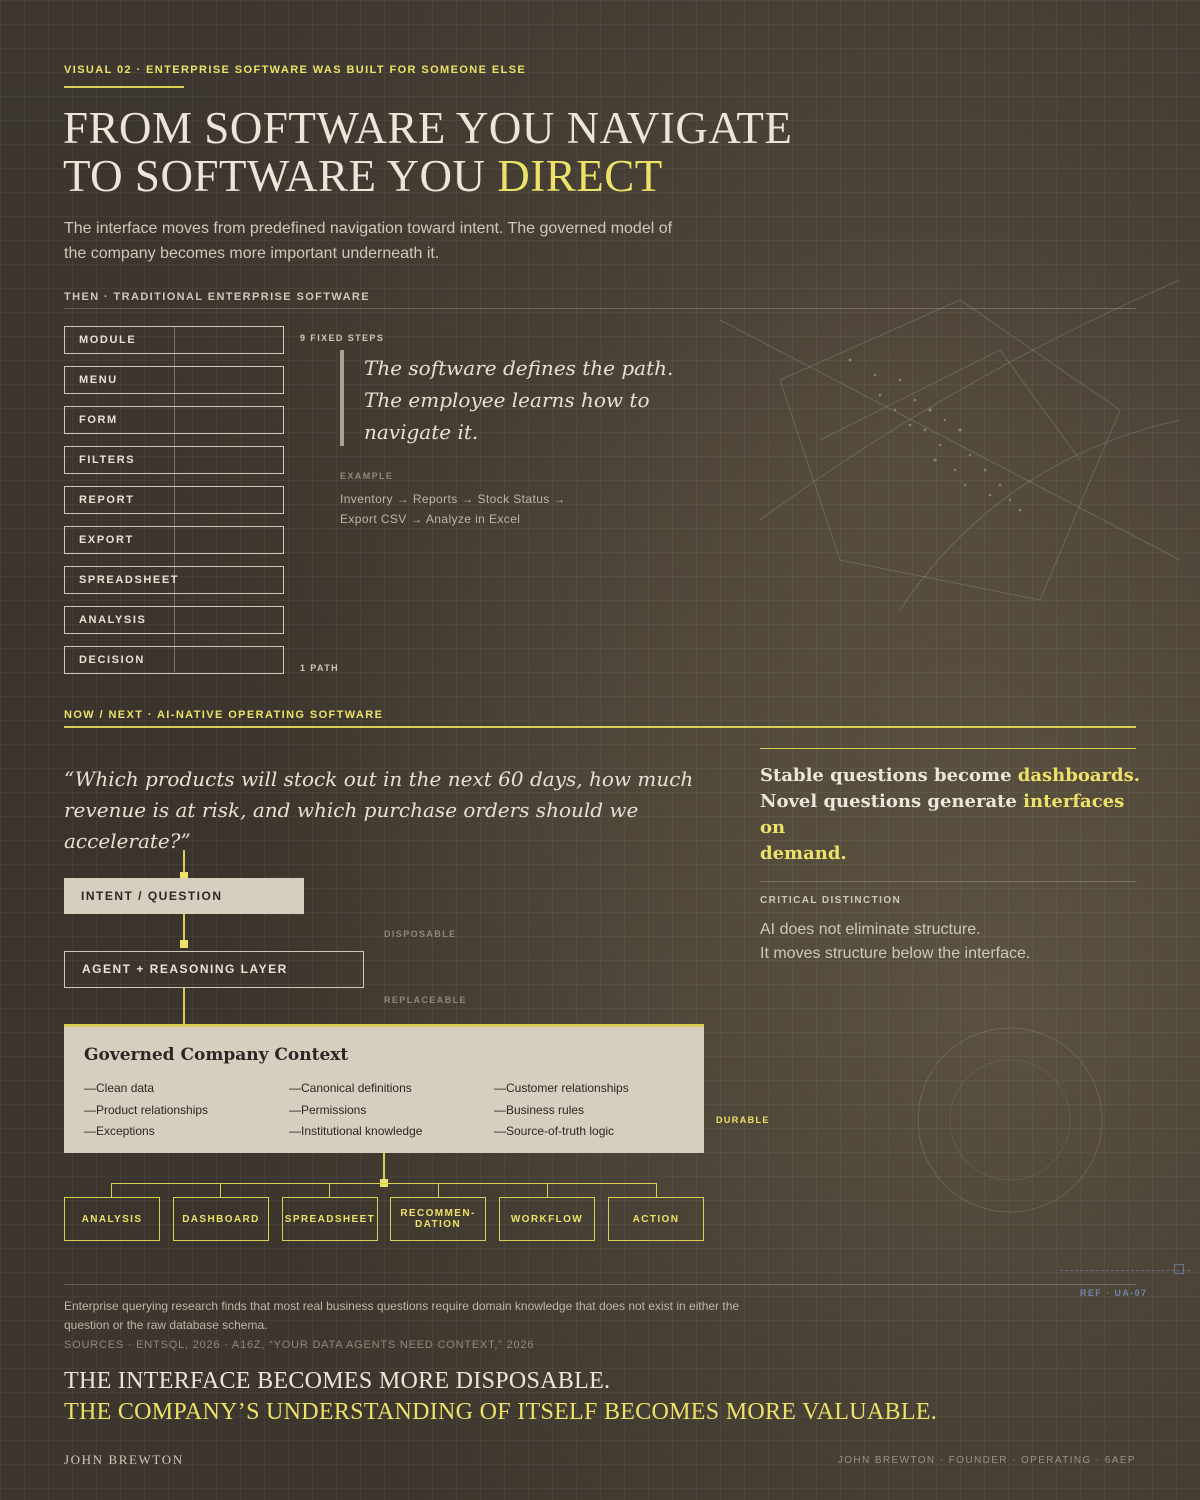 This screenshot has width=1200, height=1500. Describe the element at coordinates (342, 398) in the screenshot. I see `quote-bar` at that location.